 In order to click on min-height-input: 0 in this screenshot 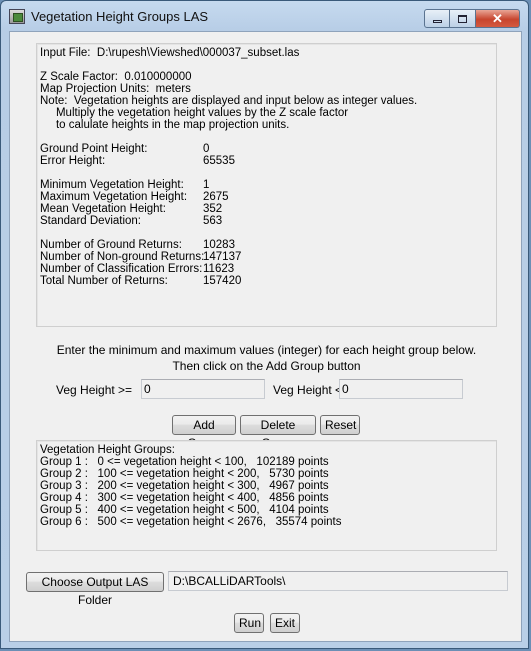, I will do `click(203, 389)`.